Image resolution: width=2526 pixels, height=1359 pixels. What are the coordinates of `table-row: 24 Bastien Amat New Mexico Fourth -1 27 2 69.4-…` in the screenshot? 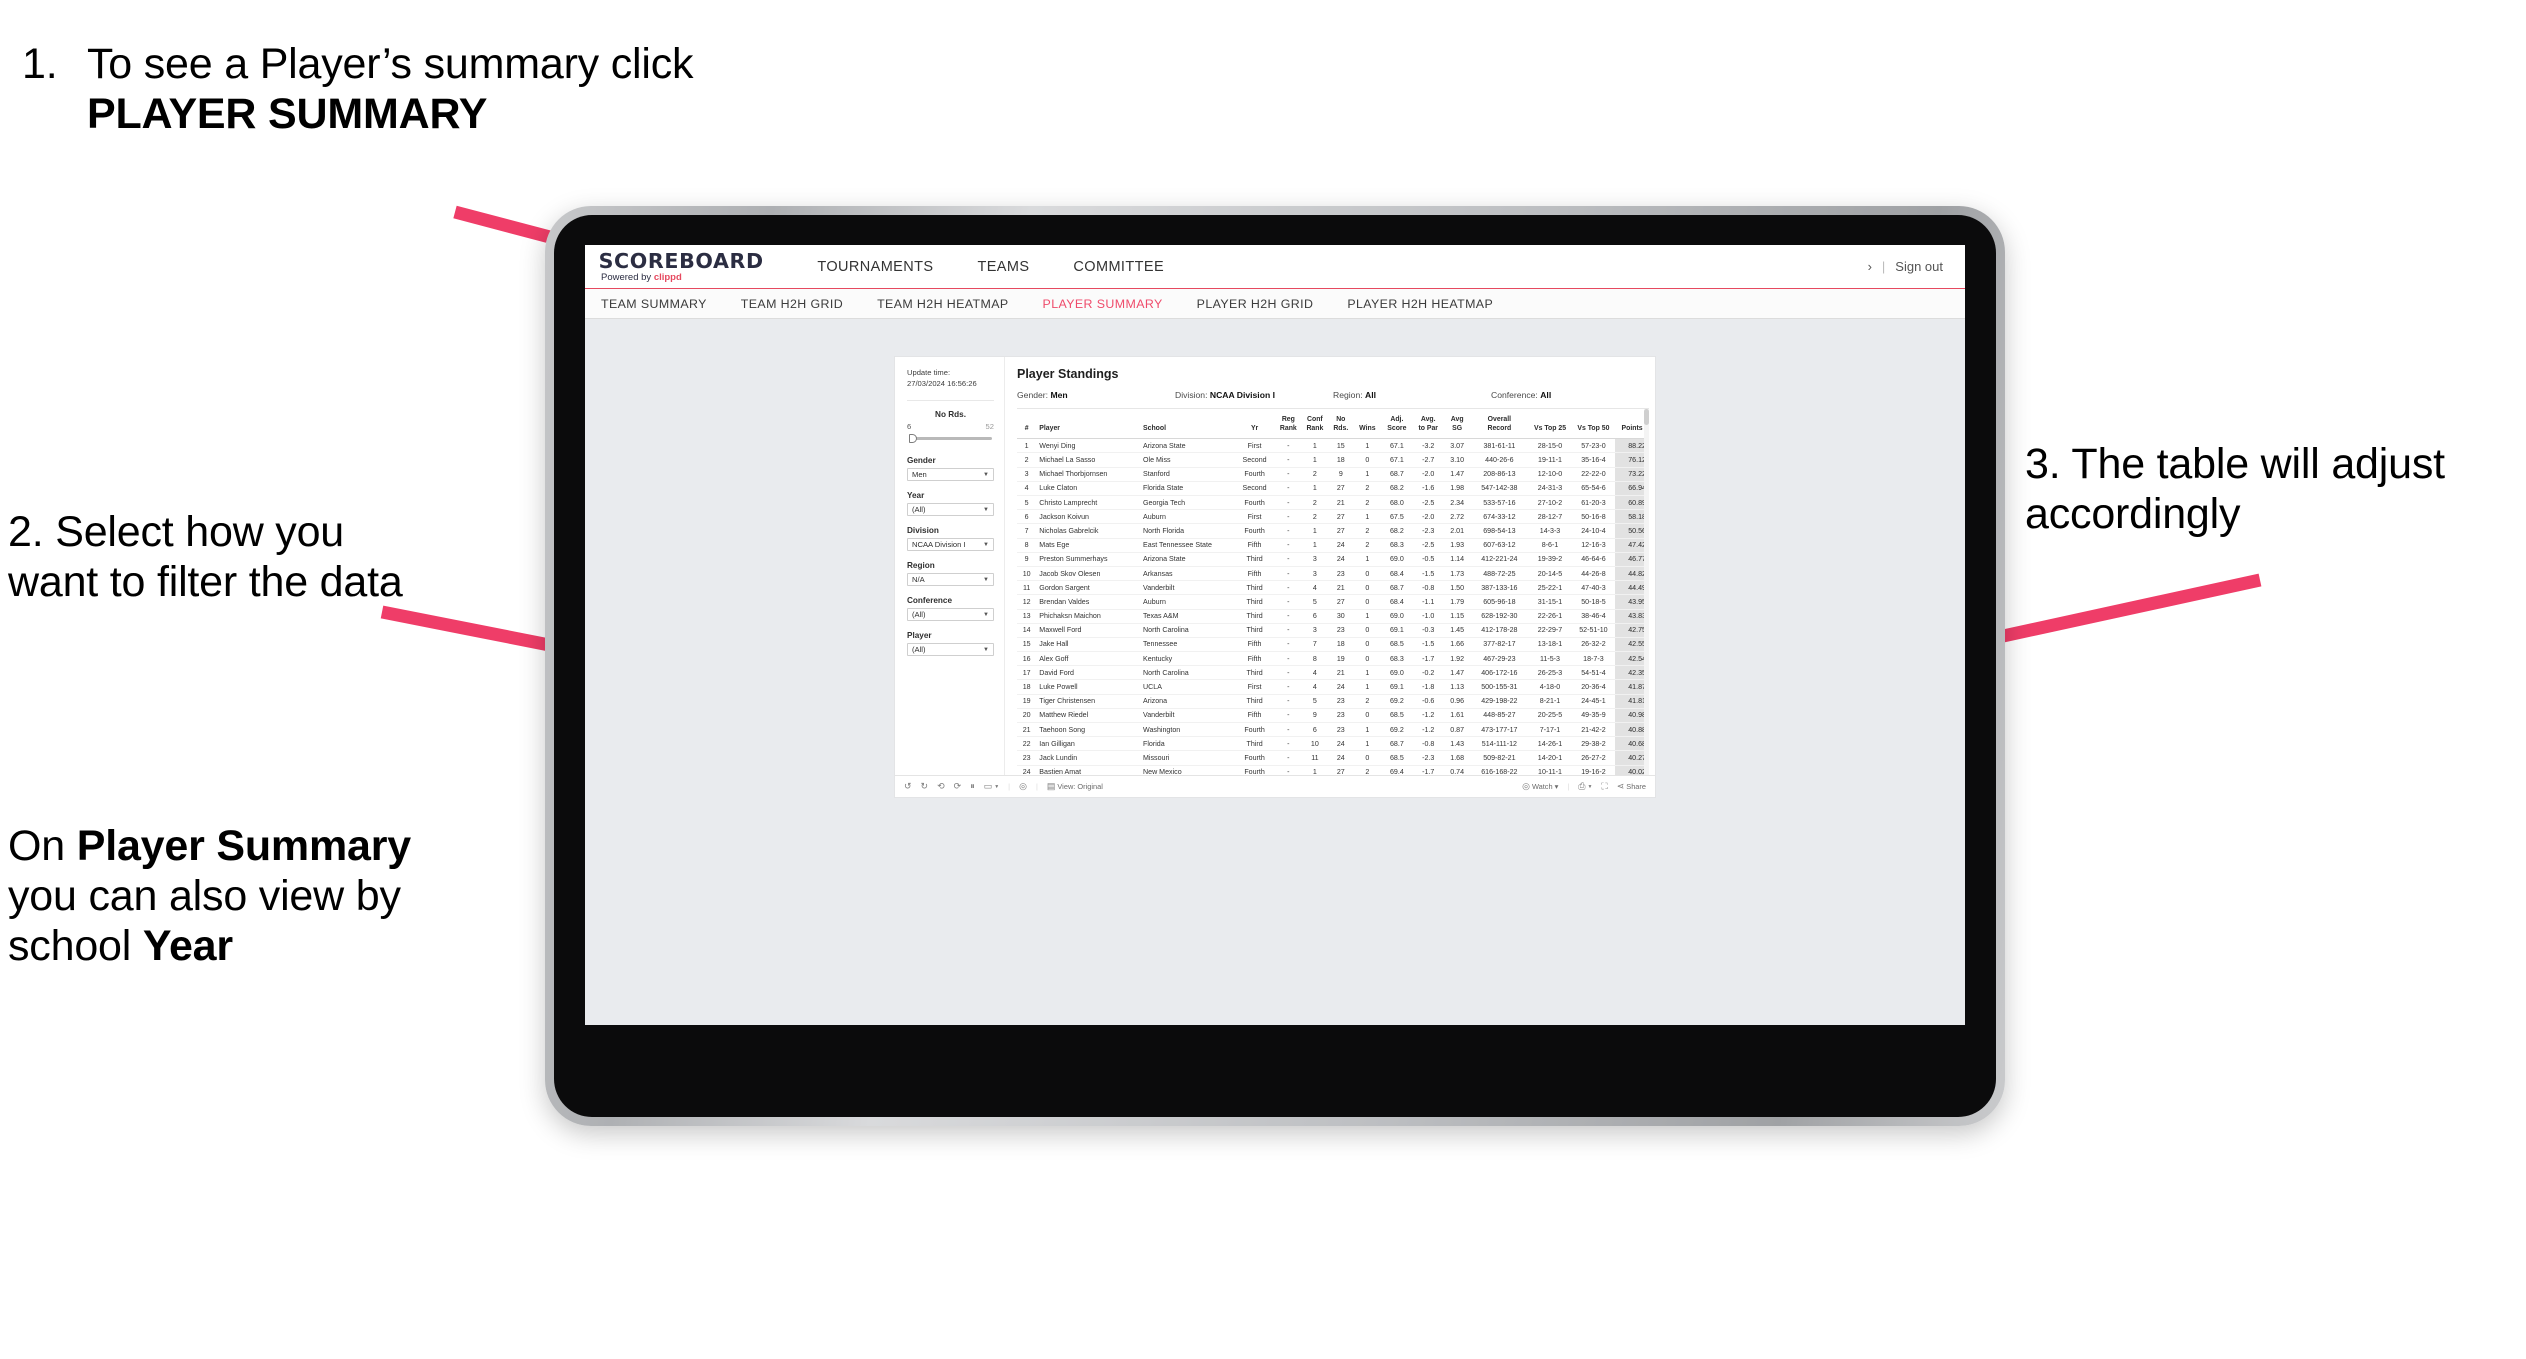 It's located at (1333, 770).